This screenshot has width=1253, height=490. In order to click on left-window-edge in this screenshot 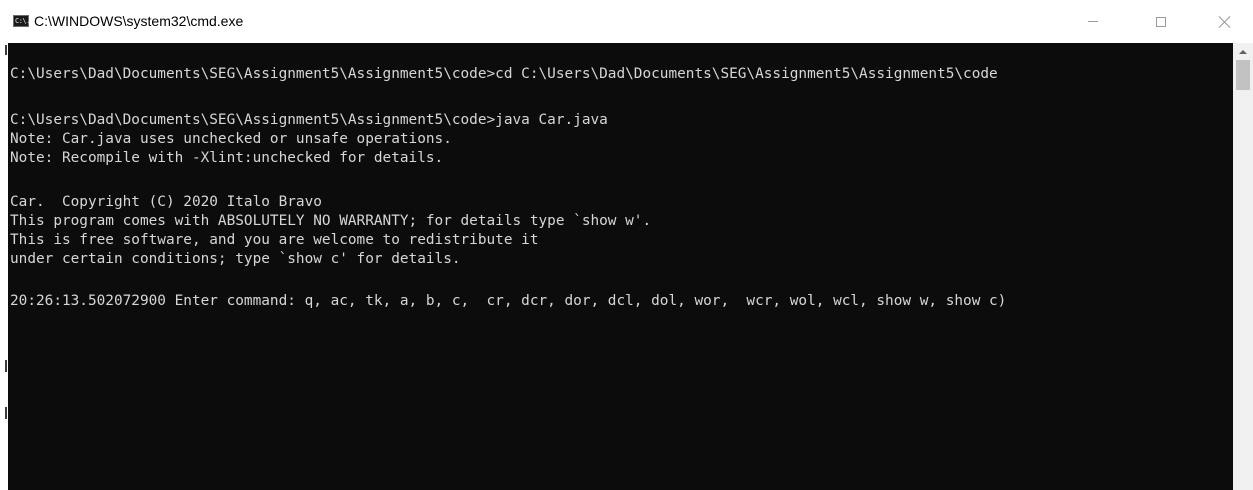, I will do `click(4, 266)`.